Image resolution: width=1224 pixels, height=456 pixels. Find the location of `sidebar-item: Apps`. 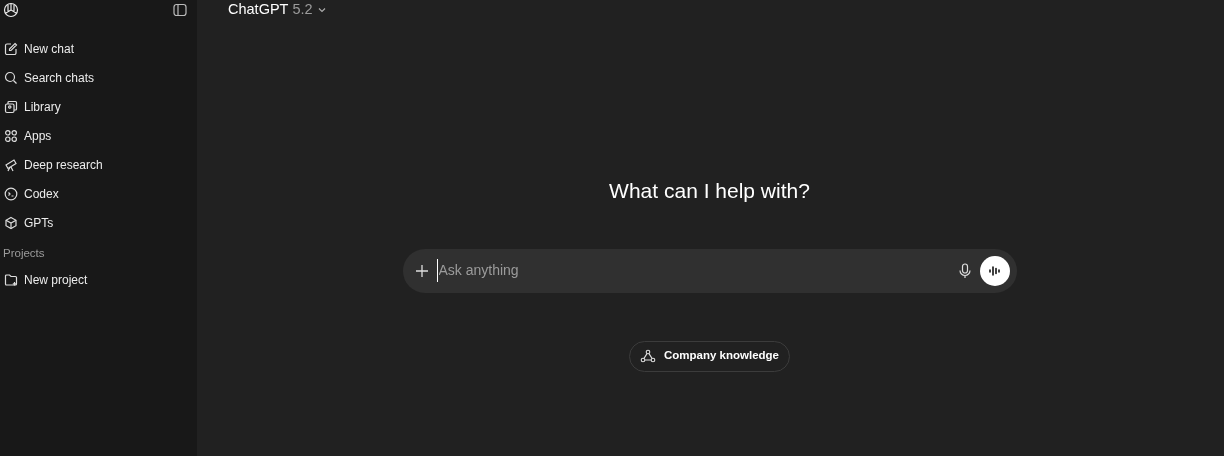

sidebar-item: Apps is located at coordinates (98, 135).